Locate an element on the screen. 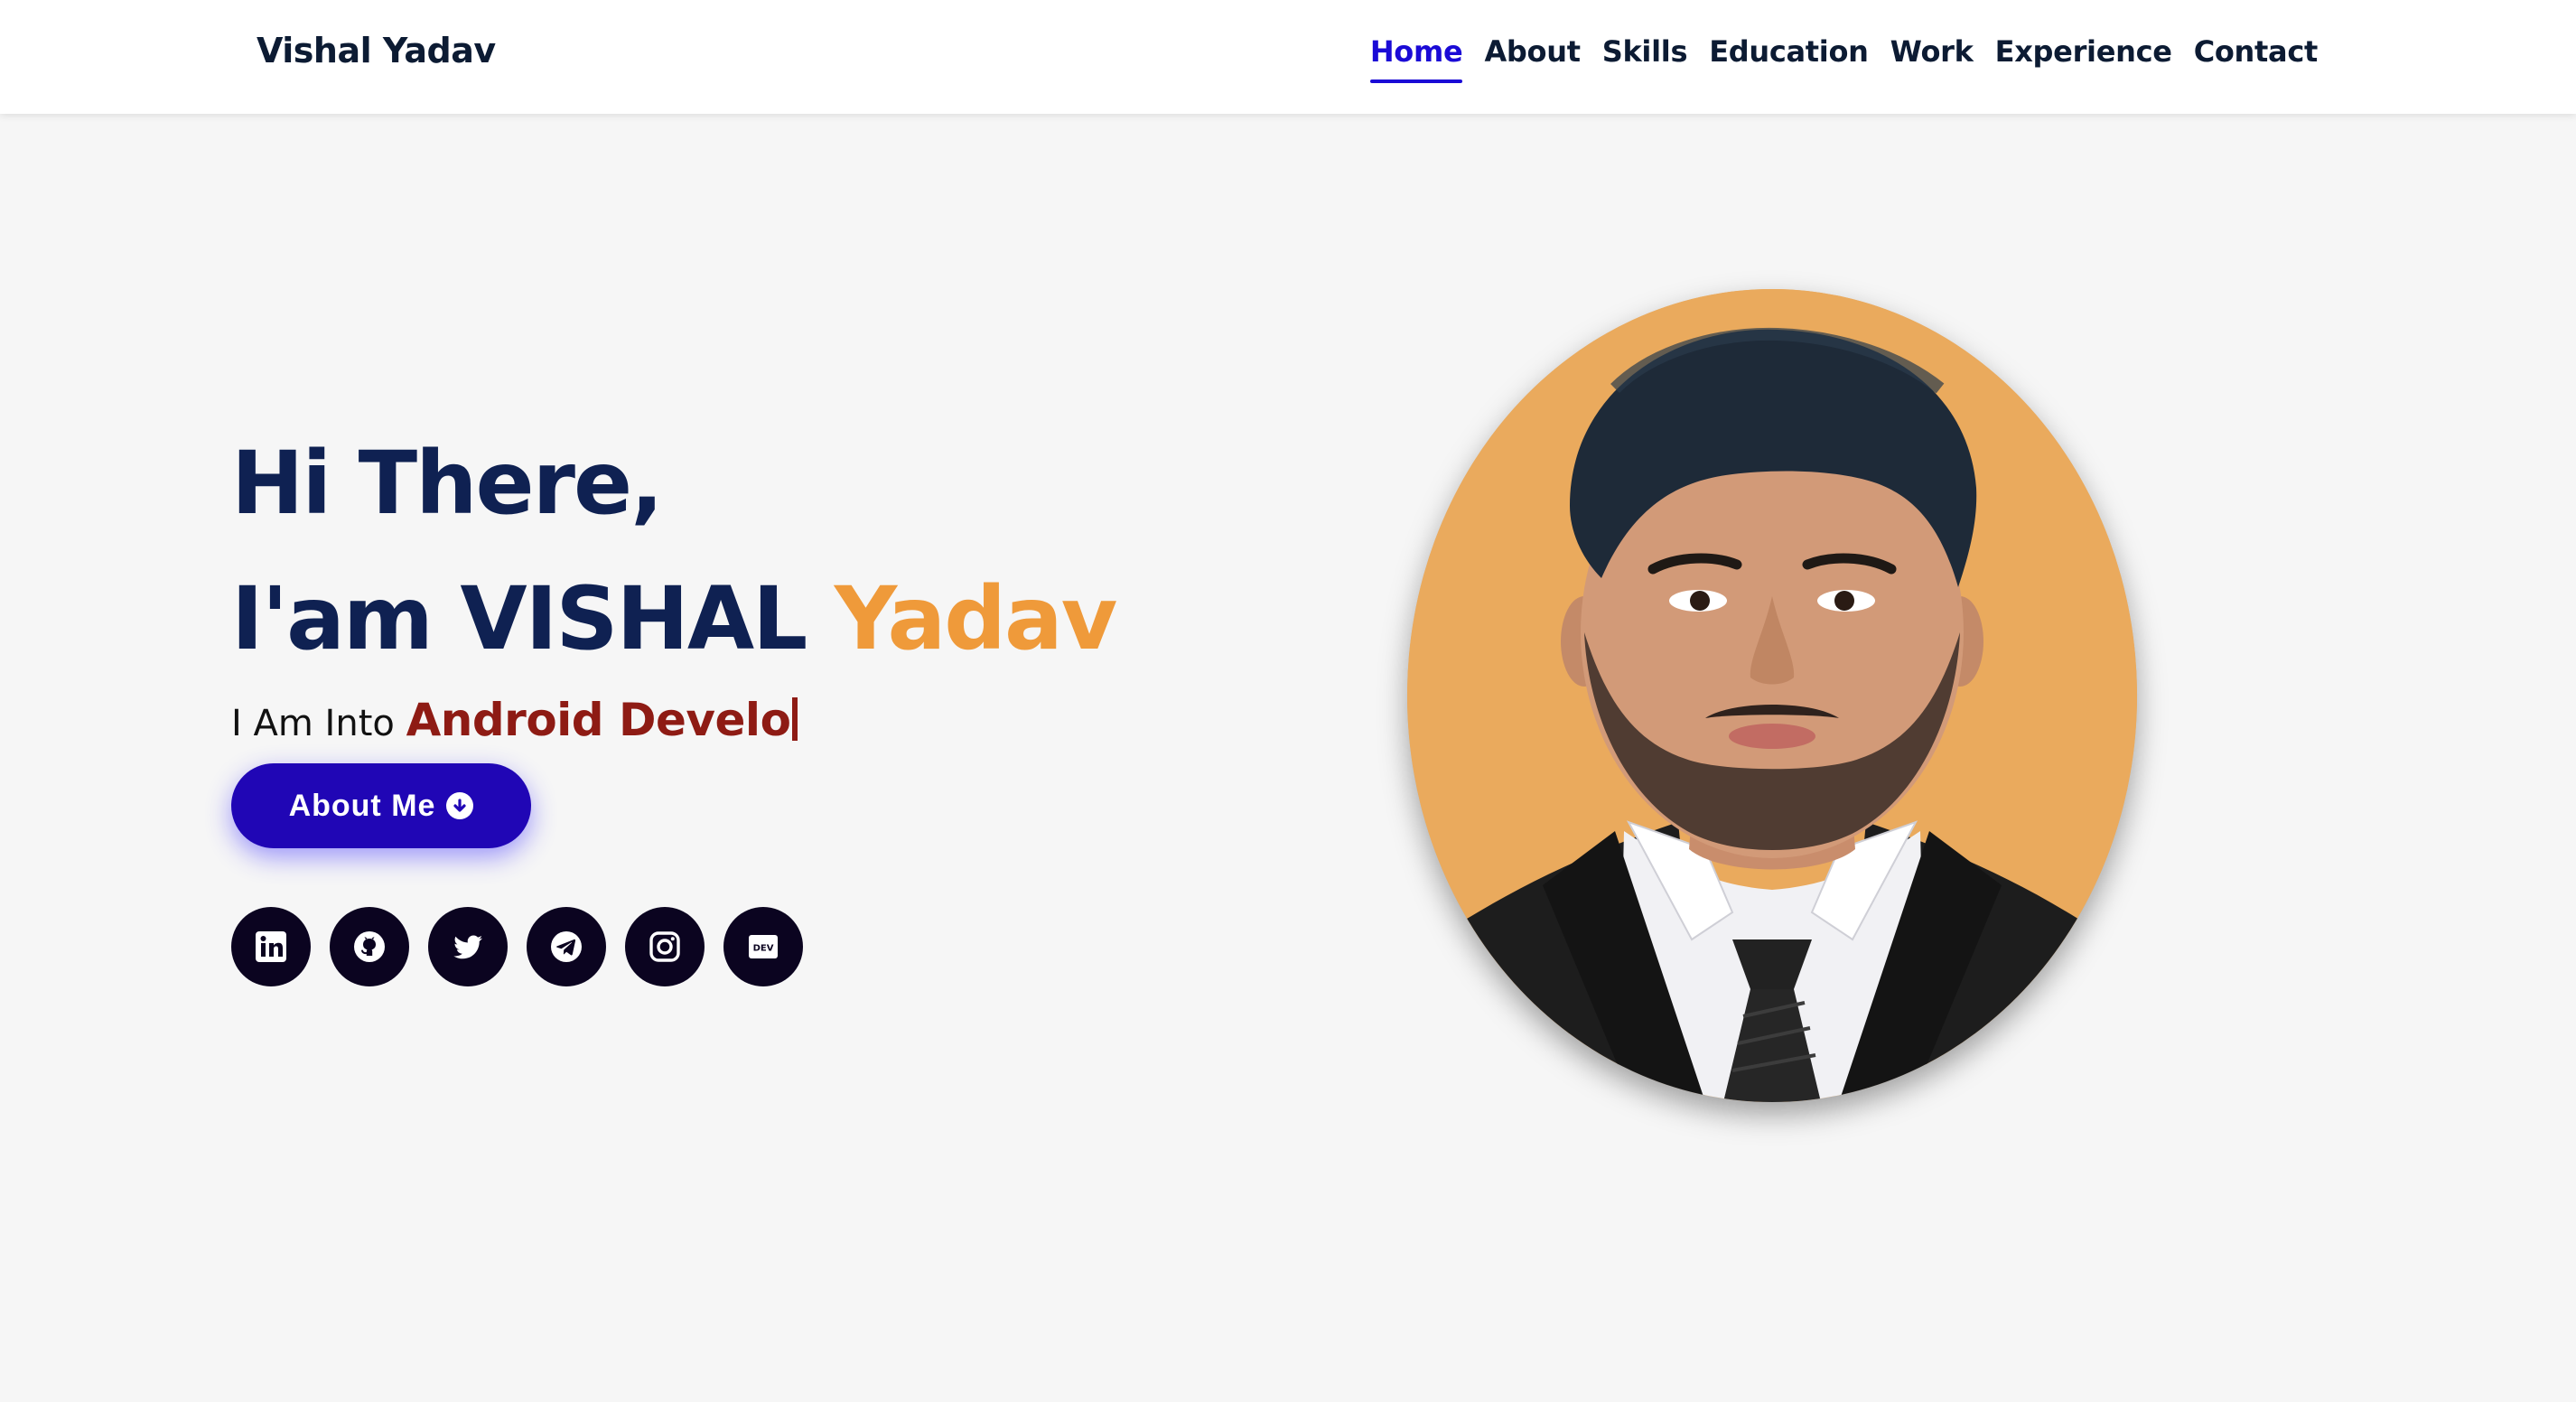  typing-text: Android Develo is located at coordinates (598, 720).